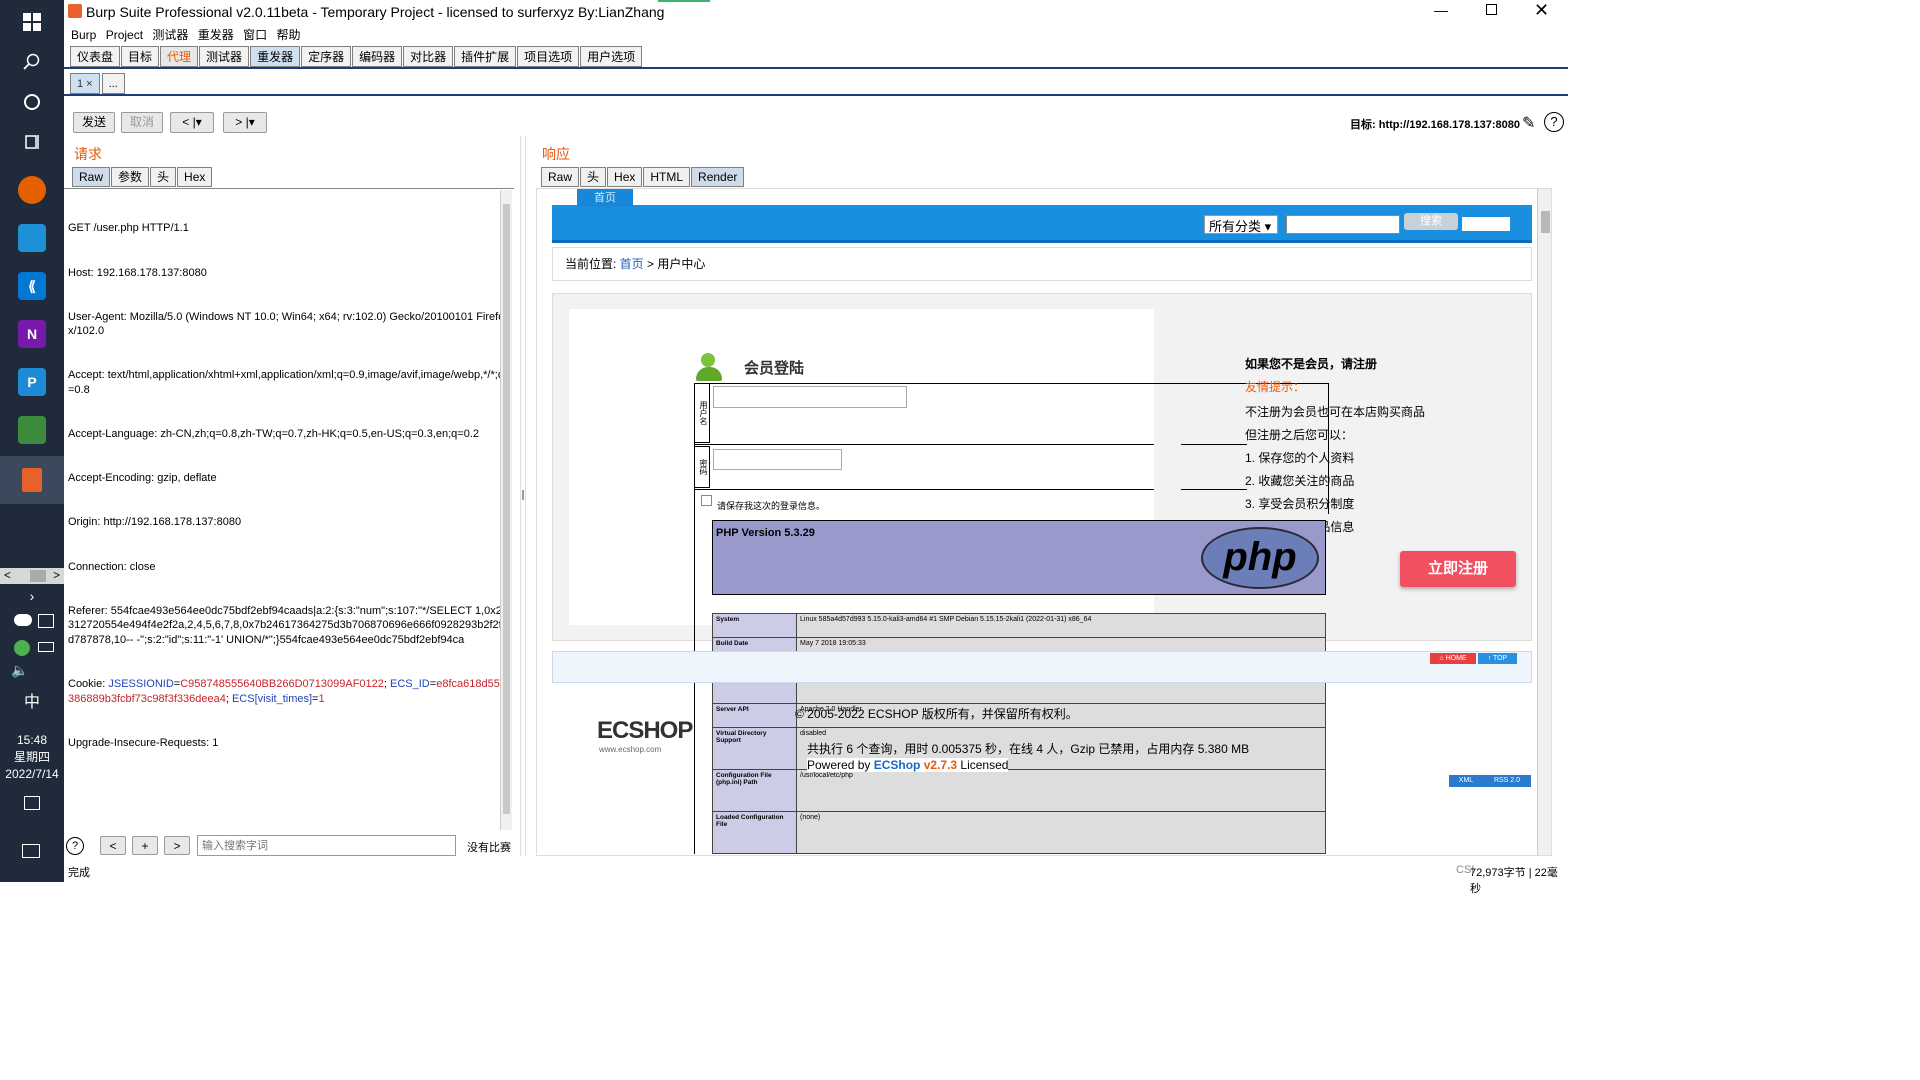  What do you see at coordinates (560, 177) in the screenshot?
I see `response-tab-raw: Raw` at bounding box center [560, 177].